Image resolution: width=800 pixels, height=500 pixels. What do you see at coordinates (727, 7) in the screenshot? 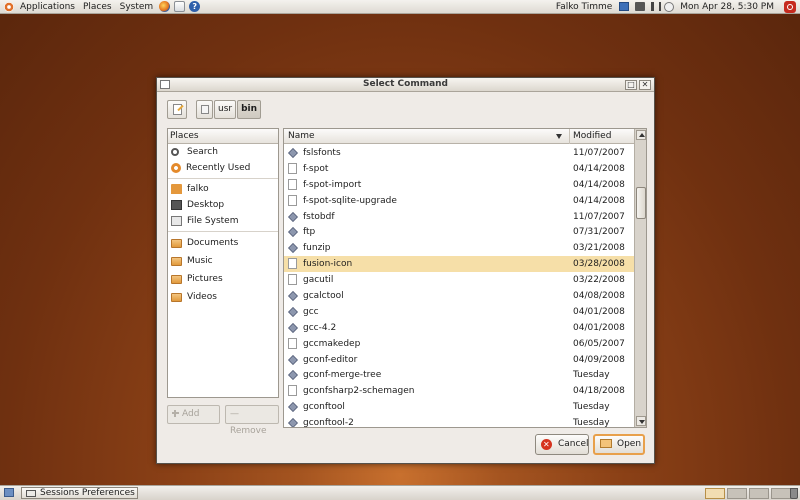
I see `panel-clock: Mon Apr 28, 5:30 PM` at bounding box center [727, 7].